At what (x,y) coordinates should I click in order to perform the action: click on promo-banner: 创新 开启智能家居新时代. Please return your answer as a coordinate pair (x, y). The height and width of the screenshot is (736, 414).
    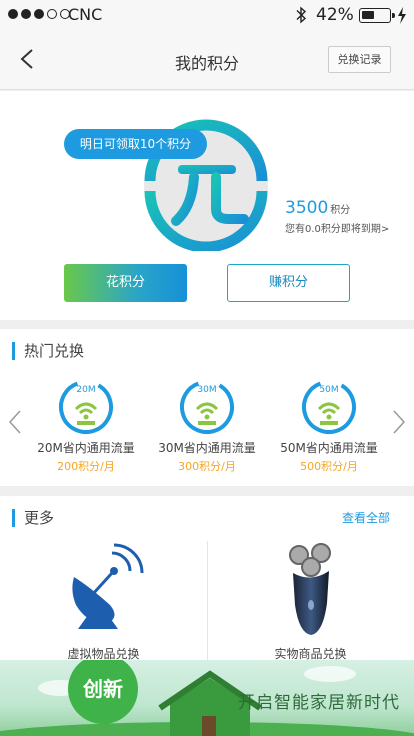
    Looking at the image, I should click on (207, 698).